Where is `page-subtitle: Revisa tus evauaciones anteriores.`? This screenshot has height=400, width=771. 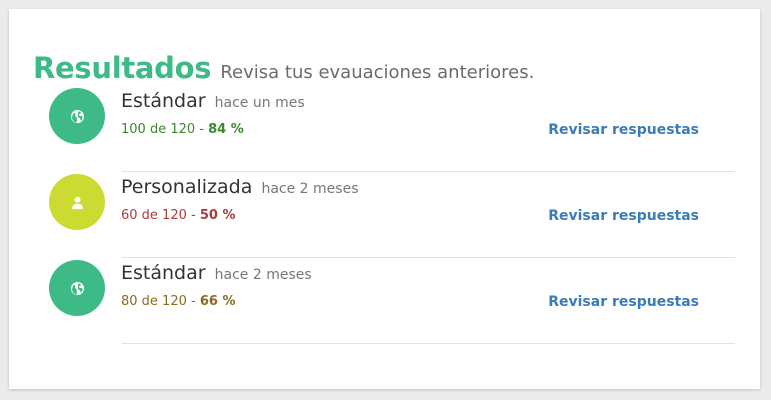 page-subtitle: Revisa tus evauaciones anteriores. is located at coordinates (377, 72).